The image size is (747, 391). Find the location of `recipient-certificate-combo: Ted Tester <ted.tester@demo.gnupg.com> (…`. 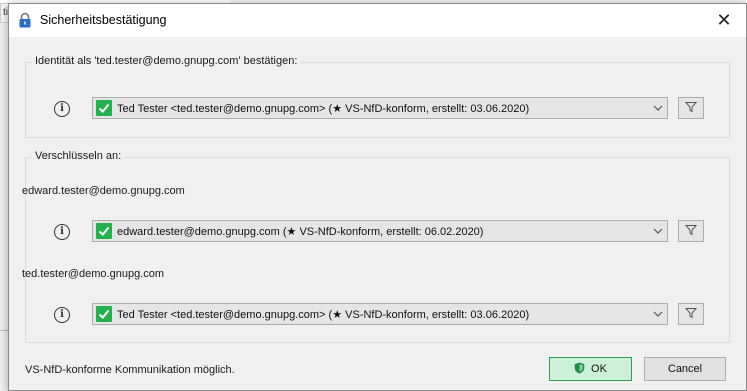

recipient-certificate-combo: Ted Tester <ted.tester@demo.gnupg.com> (… is located at coordinates (380, 314).